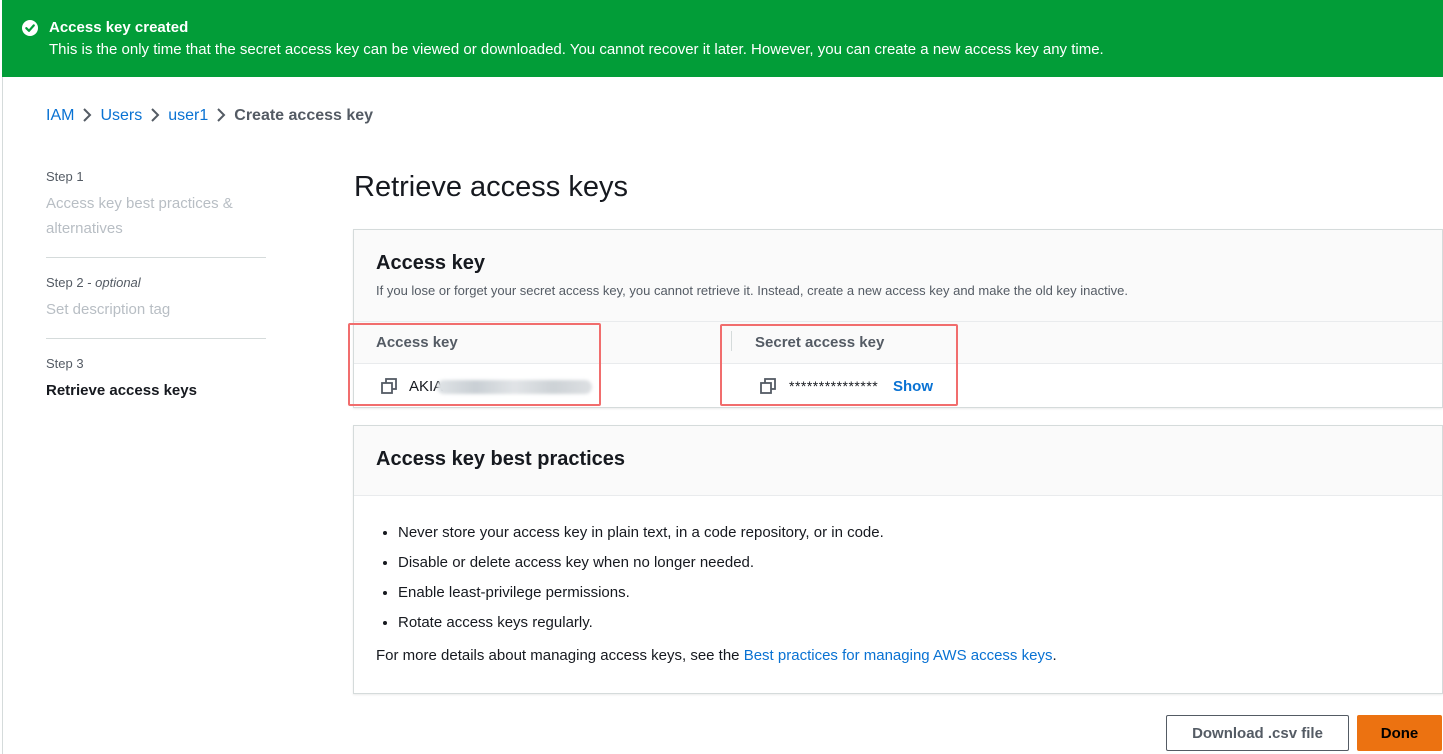 The image size is (1443, 754). Describe the element at coordinates (834, 386) in the screenshot. I see `secret-key-masked: ***************` at that location.